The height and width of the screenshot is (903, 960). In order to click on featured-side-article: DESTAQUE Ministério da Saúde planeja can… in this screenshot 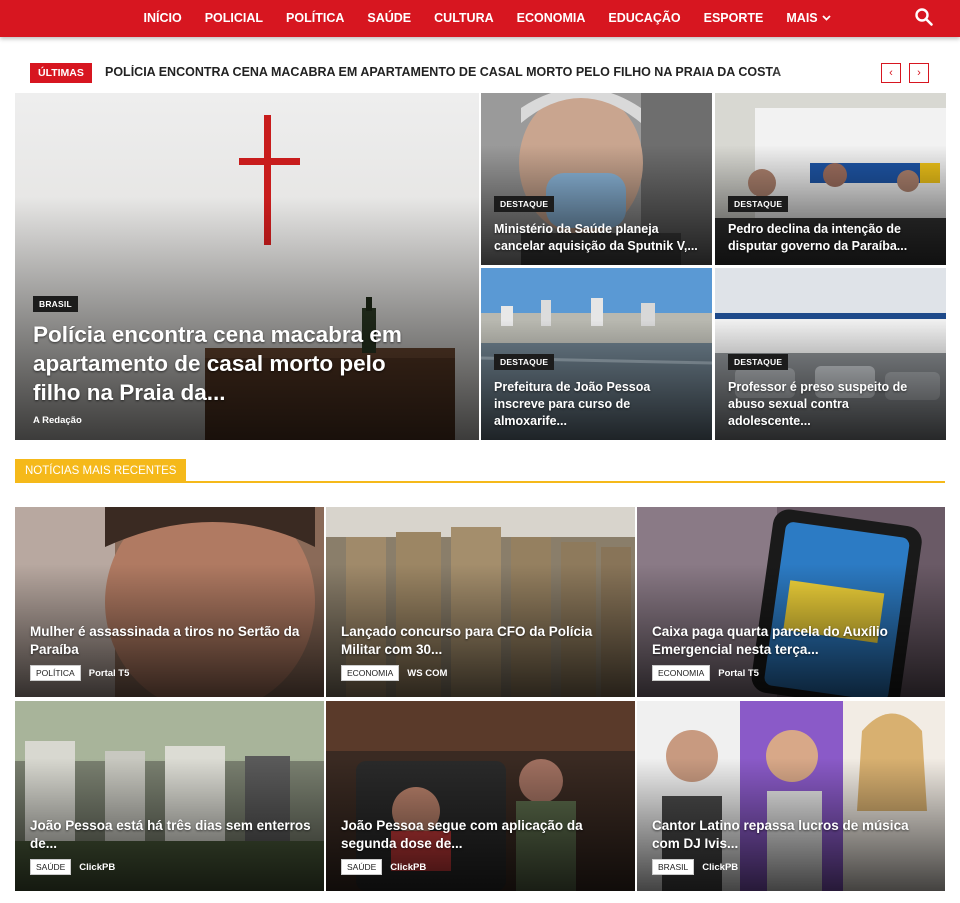, I will do `click(596, 179)`.